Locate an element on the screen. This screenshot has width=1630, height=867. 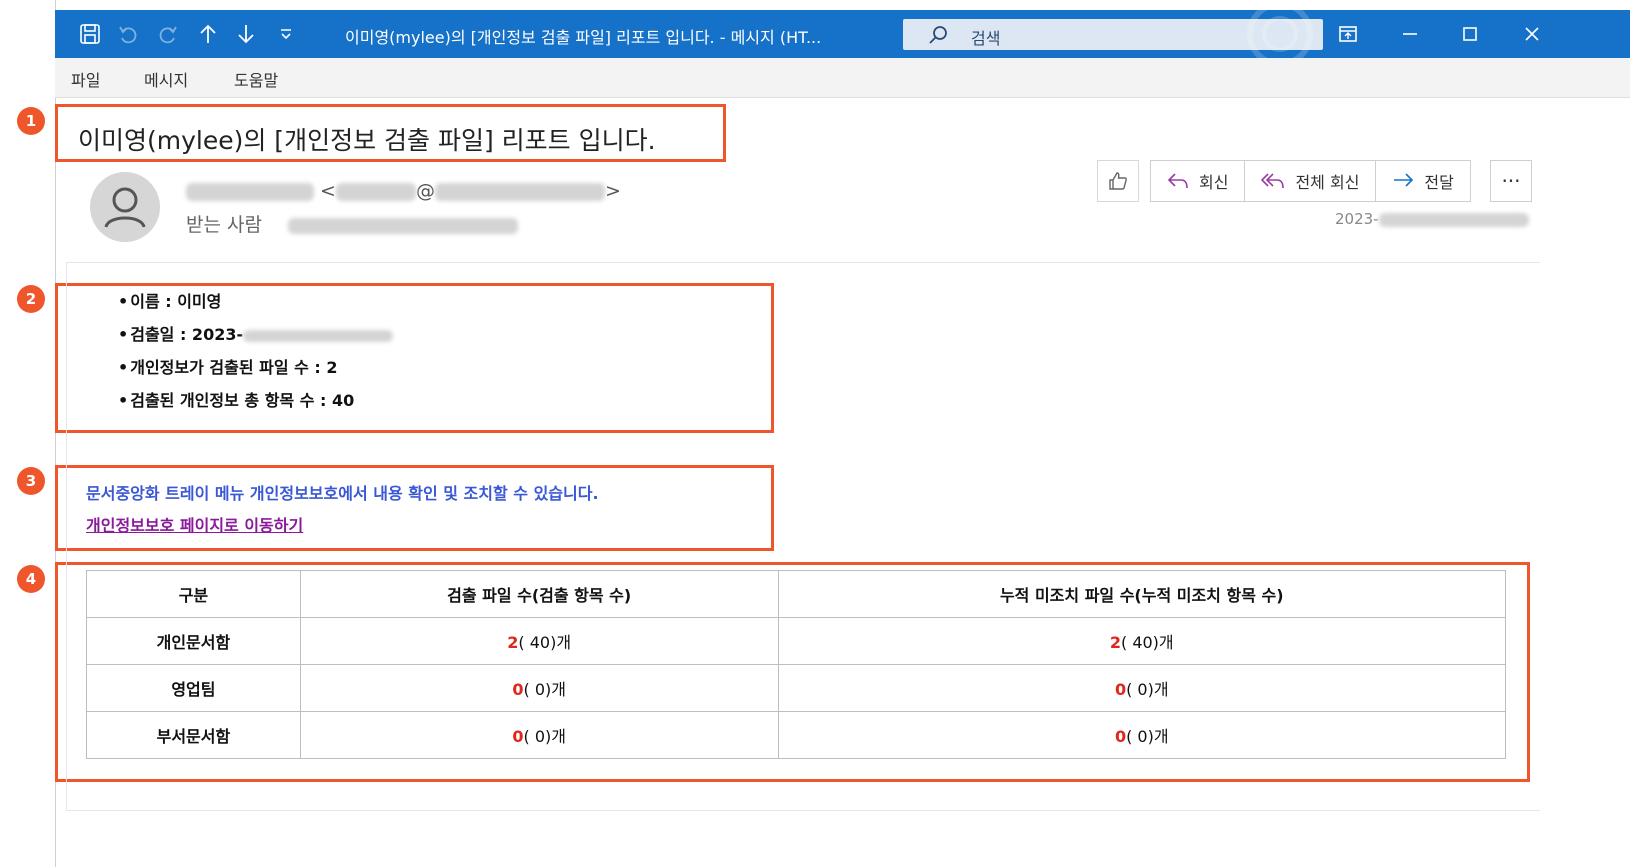
pending-cell: 2( 40)개 is located at coordinates (1141, 641).